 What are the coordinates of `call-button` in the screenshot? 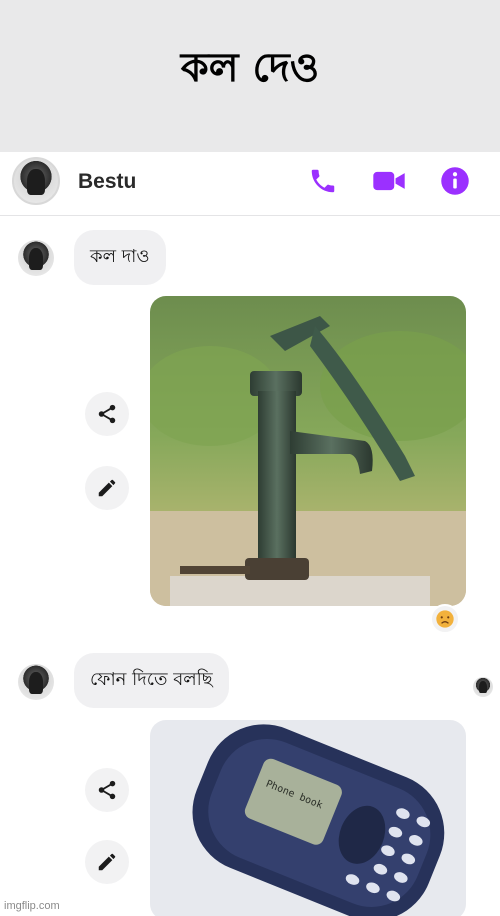 It's located at (323, 181).